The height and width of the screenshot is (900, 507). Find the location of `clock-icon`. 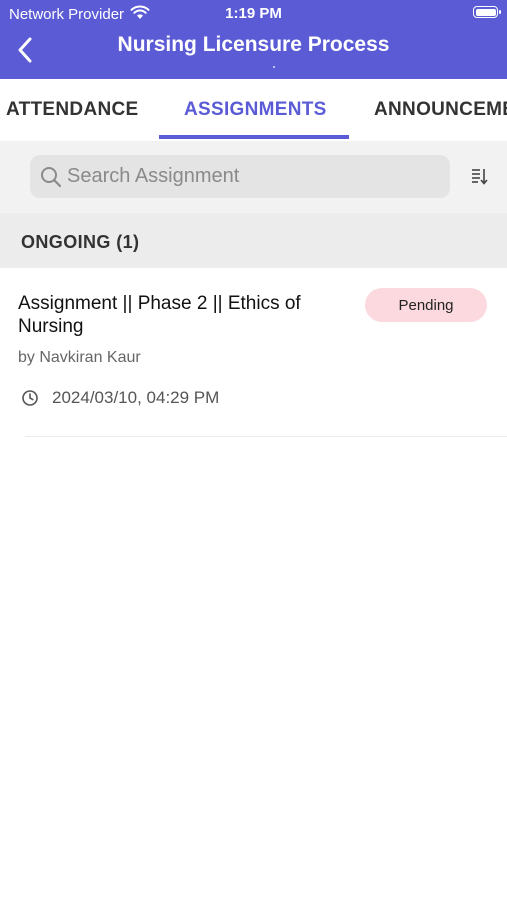

clock-icon is located at coordinates (30, 398).